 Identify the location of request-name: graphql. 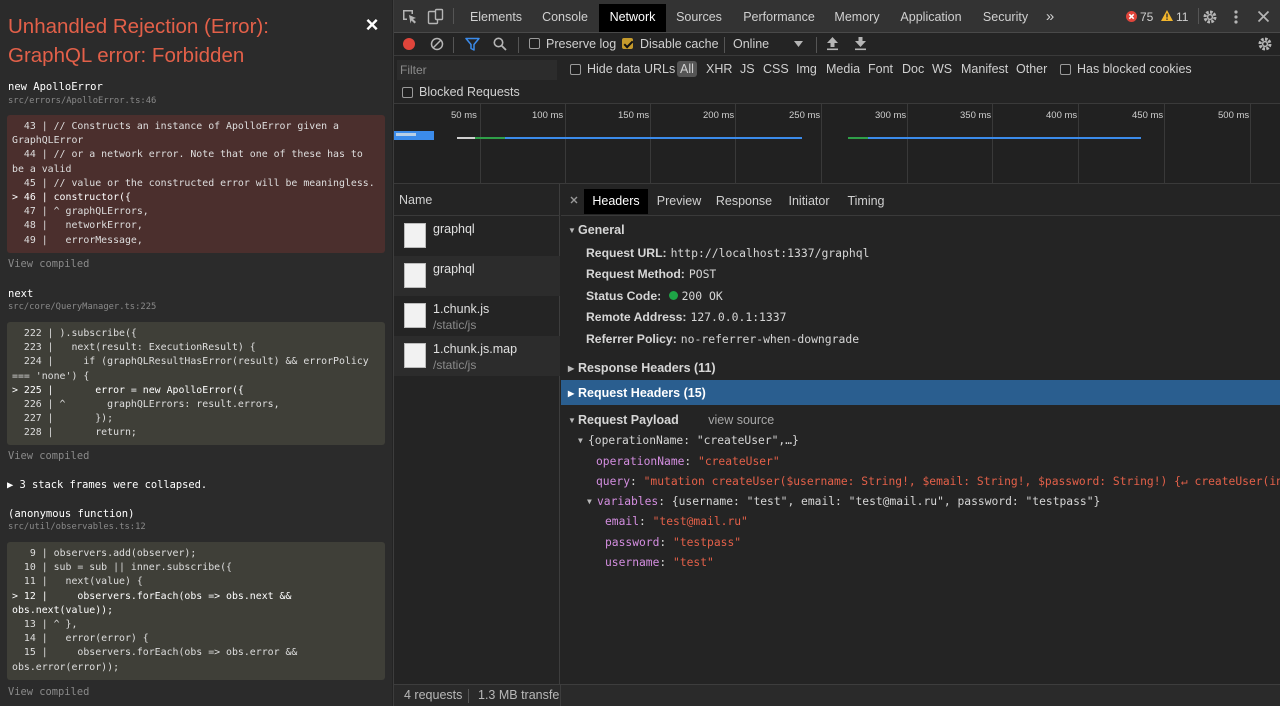
(454, 229).